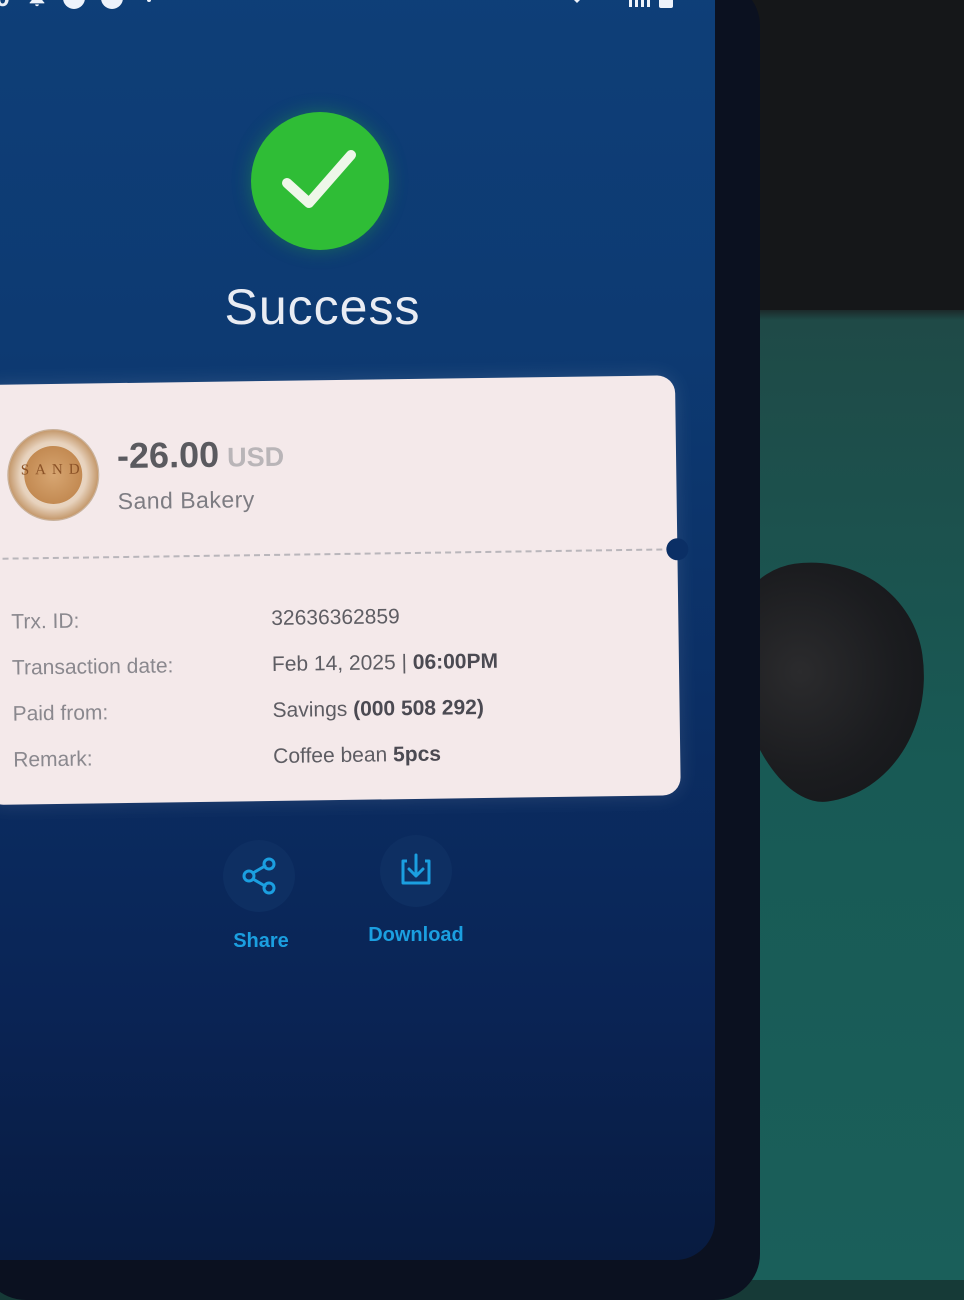 This screenshot has height=1300, width=964. I want to click on download-button, so click(416, 871).